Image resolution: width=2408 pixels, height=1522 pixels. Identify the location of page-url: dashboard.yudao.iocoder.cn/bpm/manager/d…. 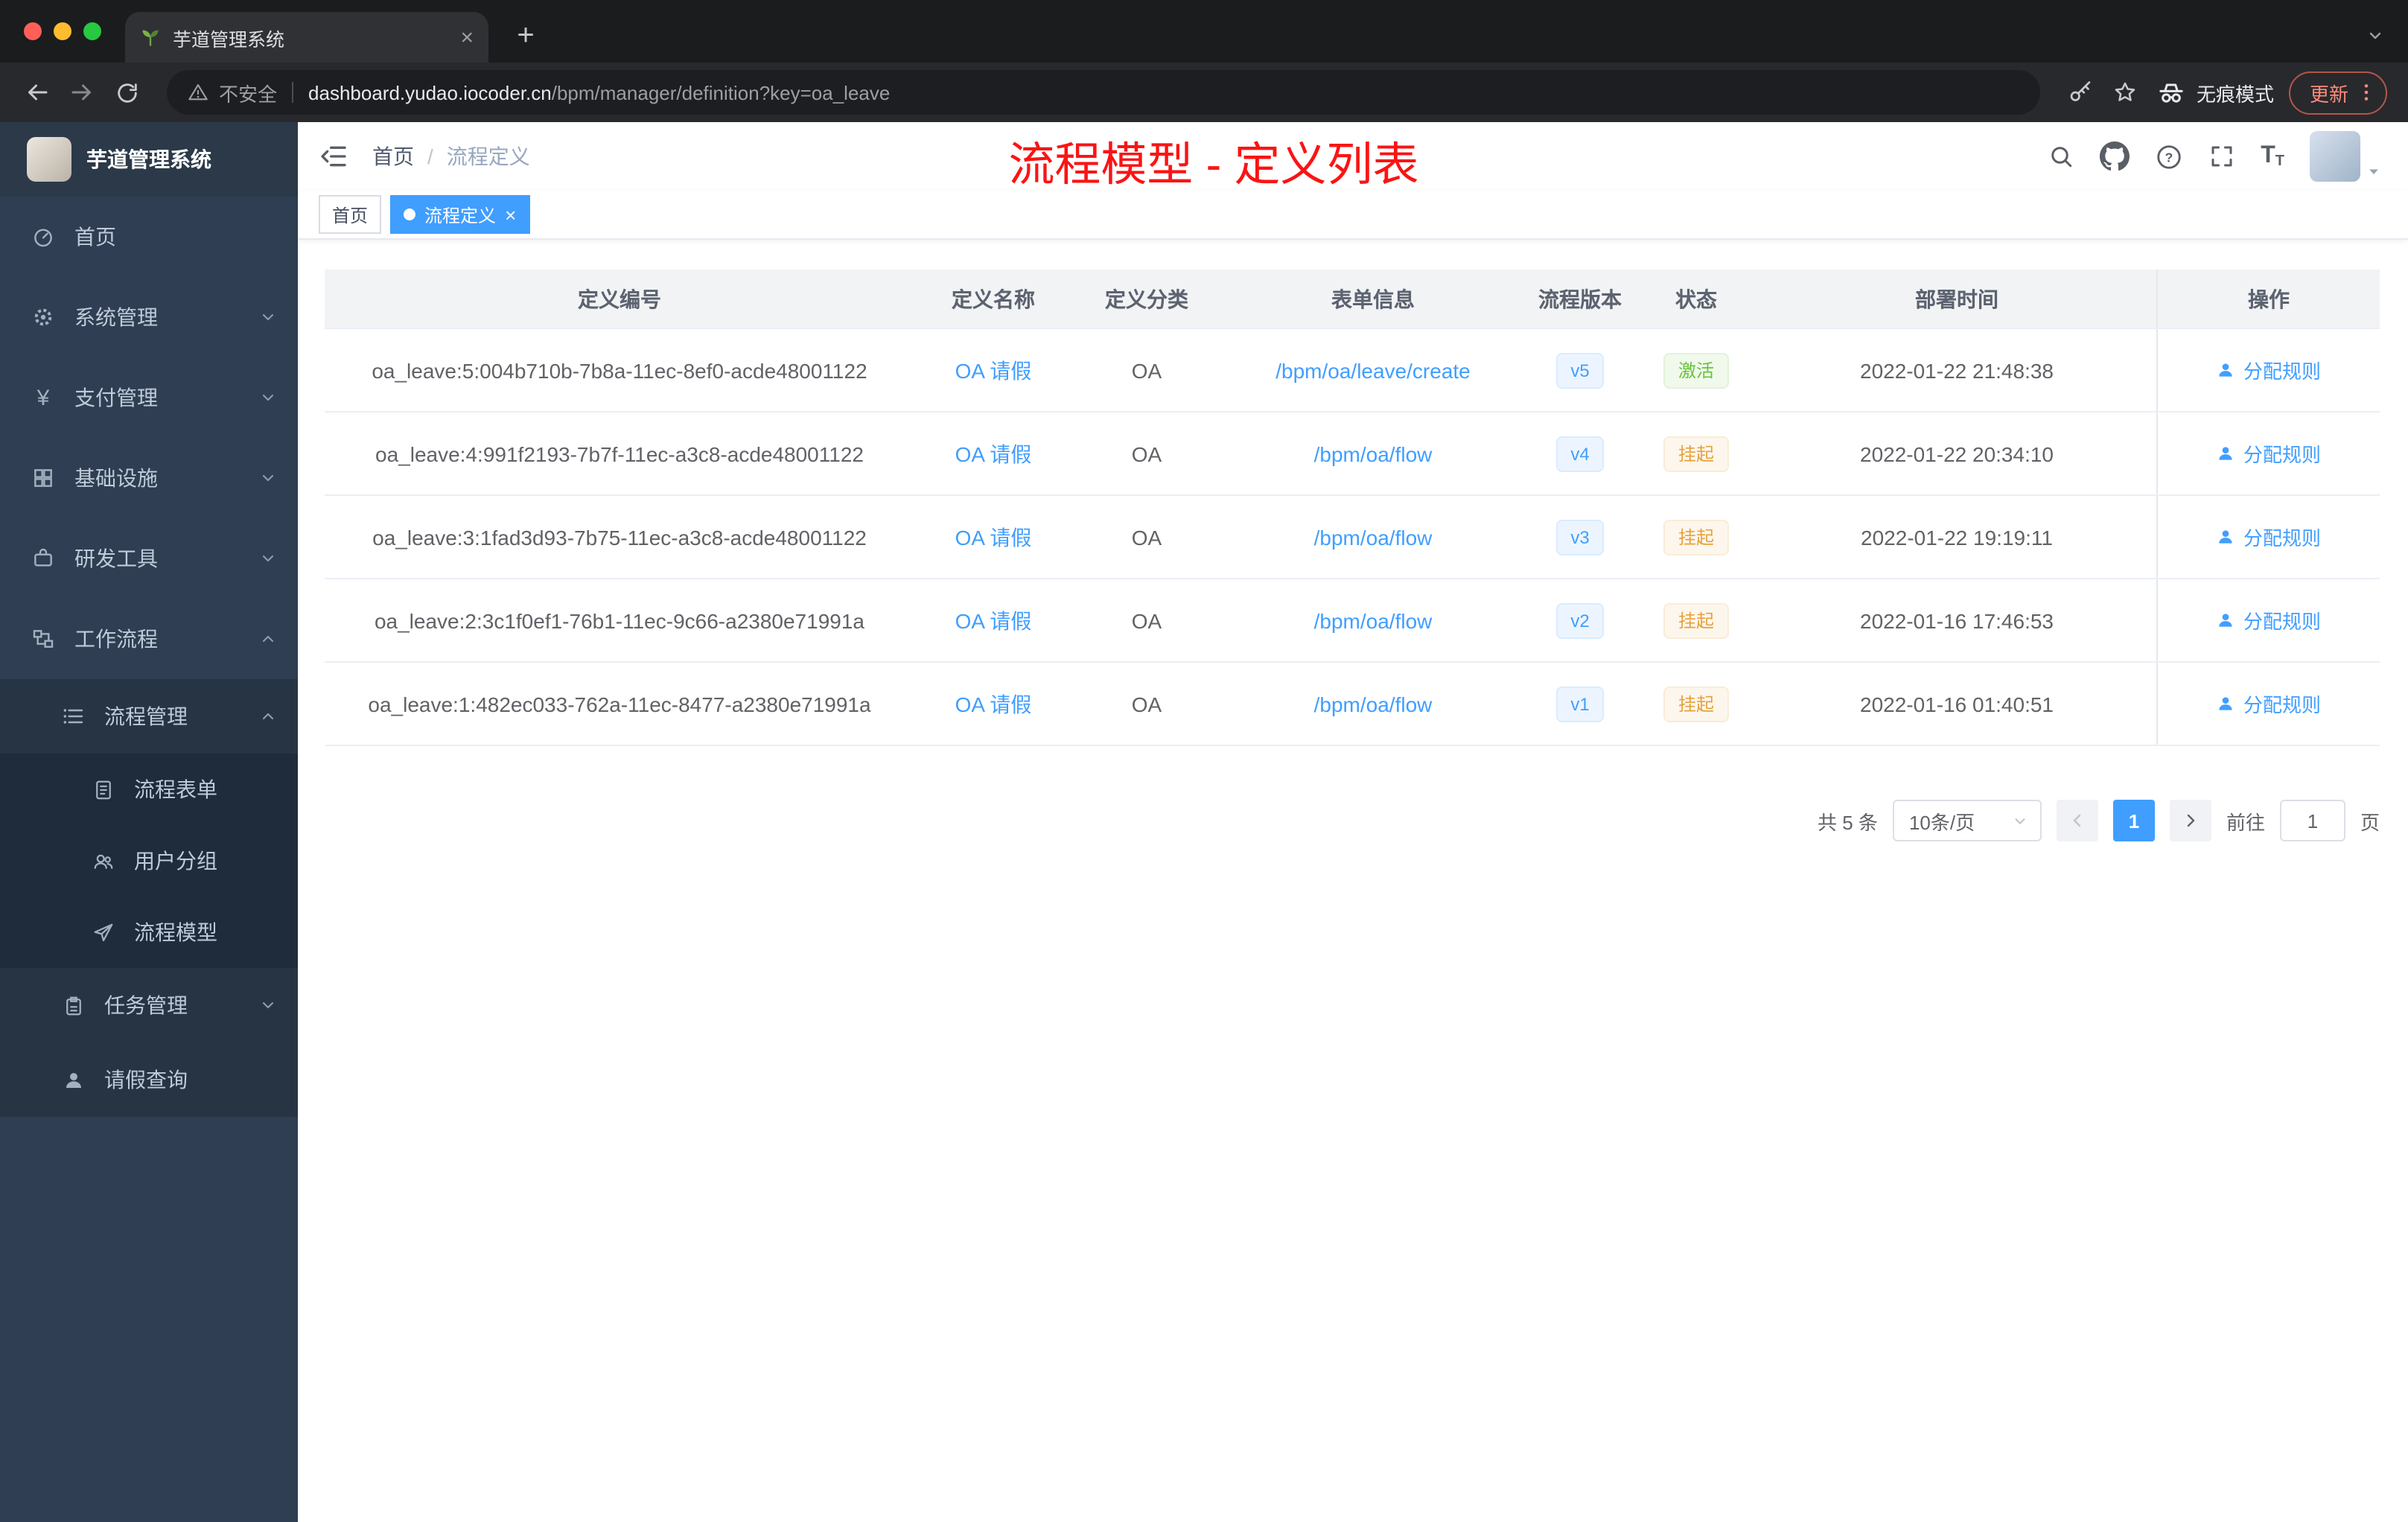
(599, 92).